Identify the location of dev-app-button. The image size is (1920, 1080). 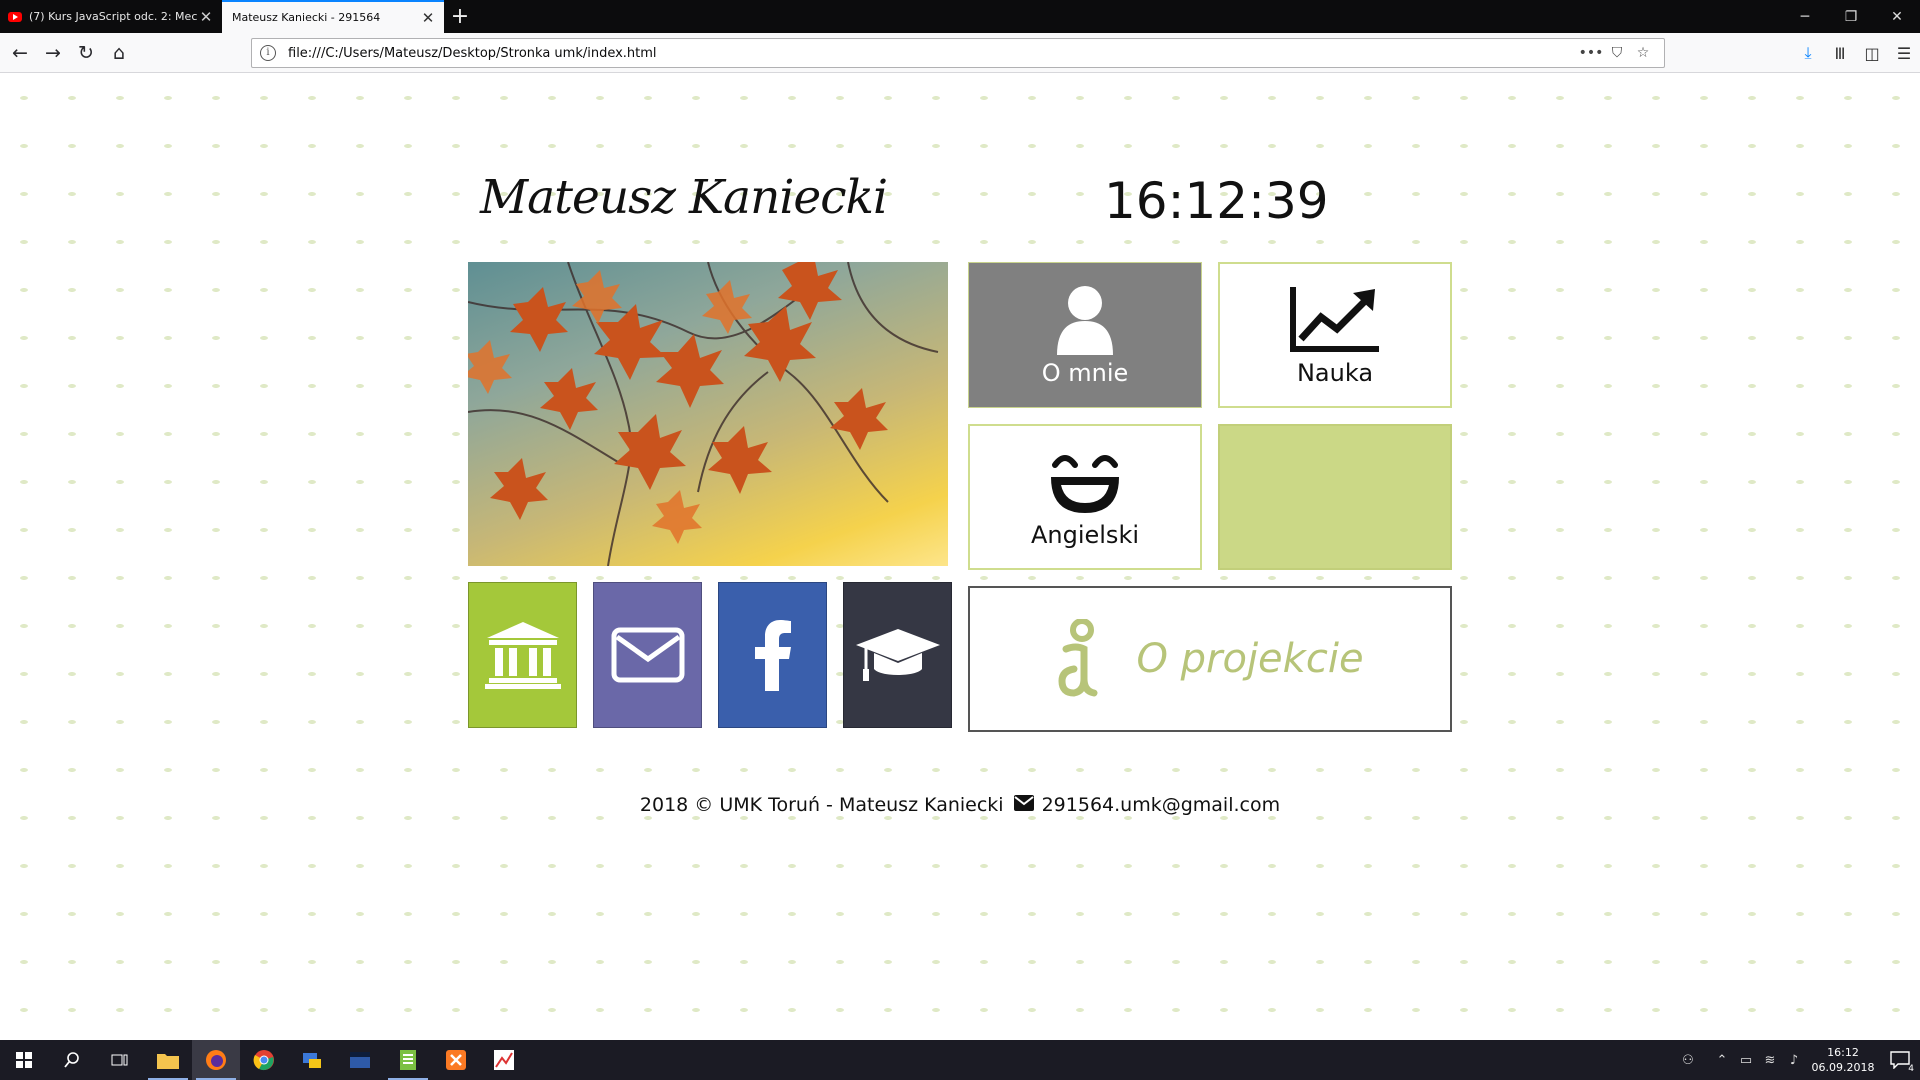
(360, 1060).